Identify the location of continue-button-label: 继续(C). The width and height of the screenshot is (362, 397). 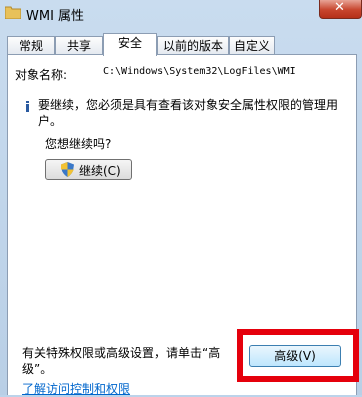
(100, 171).